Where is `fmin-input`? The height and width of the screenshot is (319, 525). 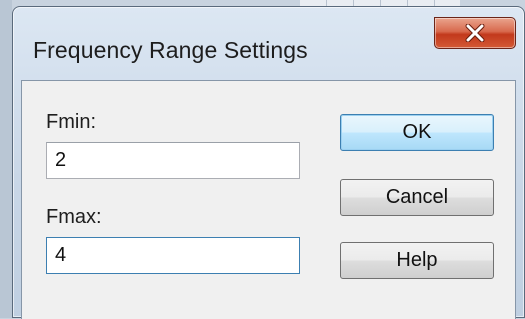
fmin-input is located at coordinates (173, 160).